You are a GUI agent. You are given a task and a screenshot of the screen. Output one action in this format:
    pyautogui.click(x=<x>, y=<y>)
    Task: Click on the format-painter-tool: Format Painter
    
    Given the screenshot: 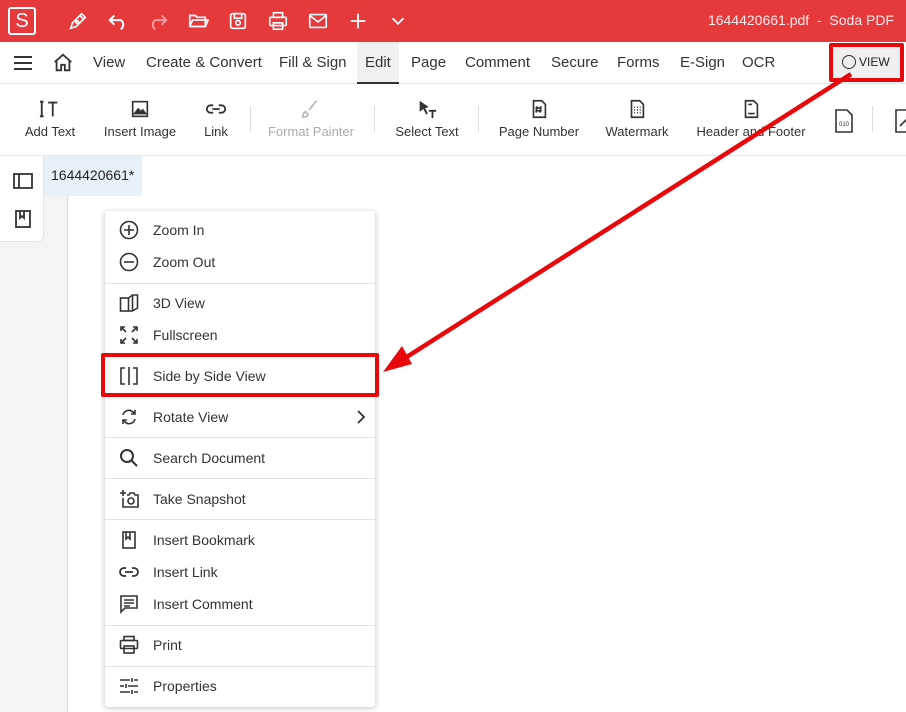 What is the action you would take?
    pyautogui.click(x=311, y=120)
    